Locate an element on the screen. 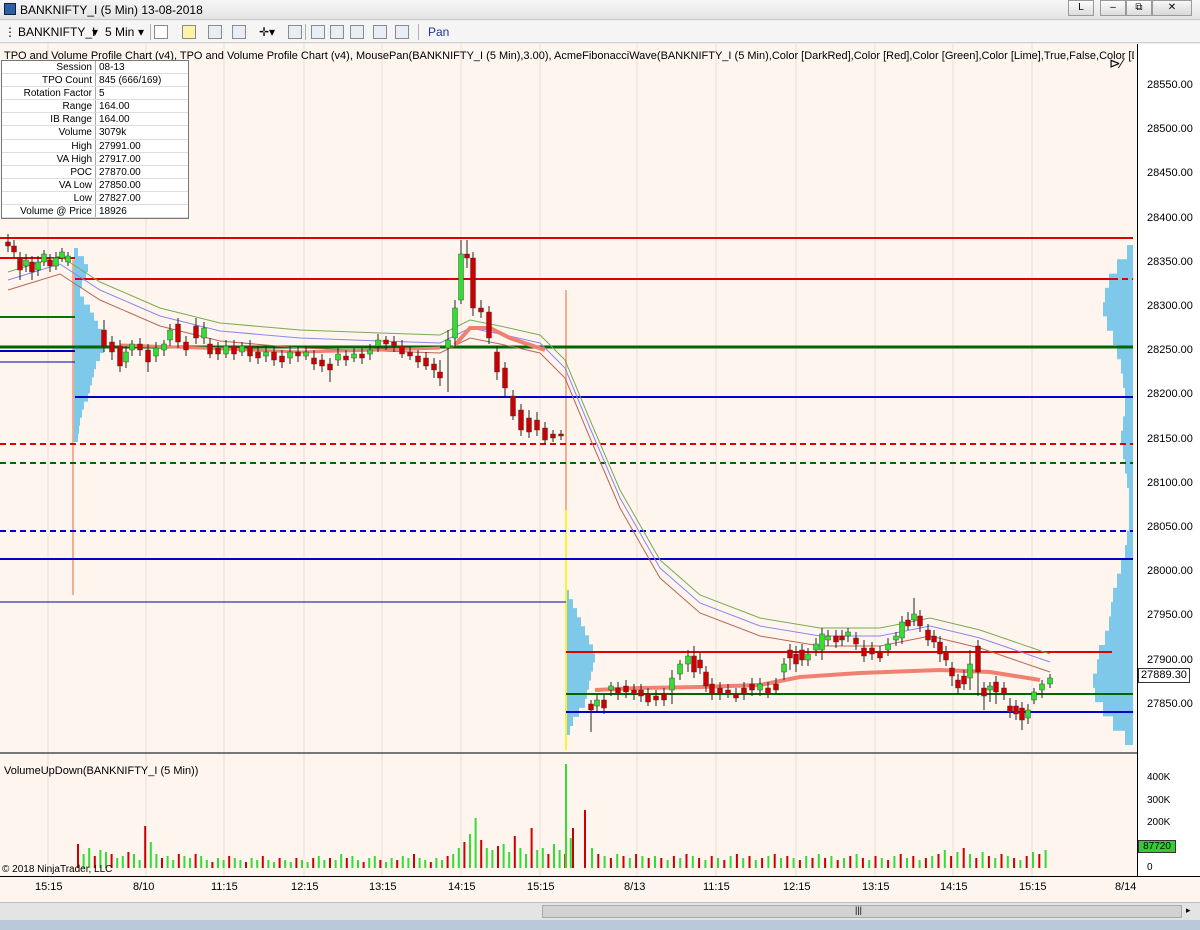 The width and height of the screenshot is (1200, 930). time-tick-label: 15:15 is located at coordinates (49, 887).